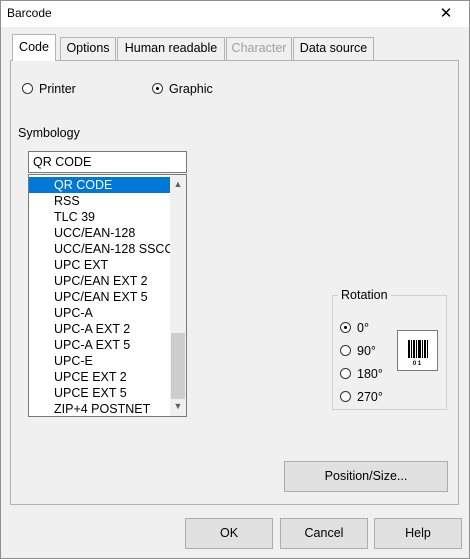 The height and width of the screenshot is (559, 470). What do you see at coordinates (100, 313) in the screenshot?
I see `symbology-list-item: UPC-A` at bounding box center [100, 313].